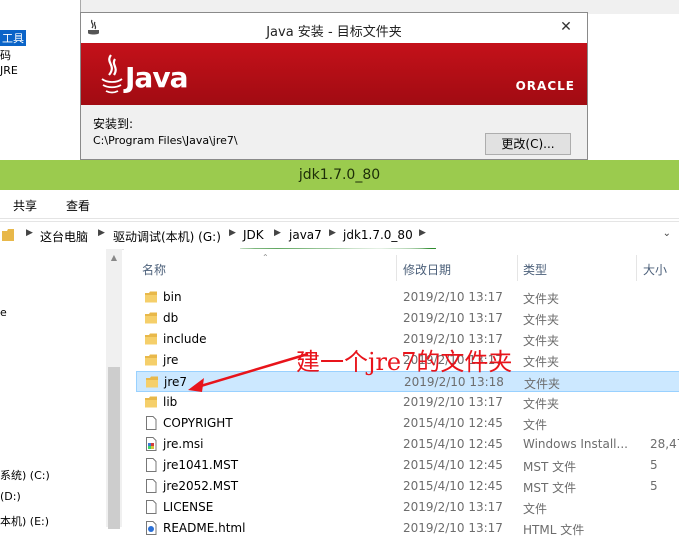 The image size is (679, 539). I want to click on install-to-label: 安装到:, so click(113, 124).